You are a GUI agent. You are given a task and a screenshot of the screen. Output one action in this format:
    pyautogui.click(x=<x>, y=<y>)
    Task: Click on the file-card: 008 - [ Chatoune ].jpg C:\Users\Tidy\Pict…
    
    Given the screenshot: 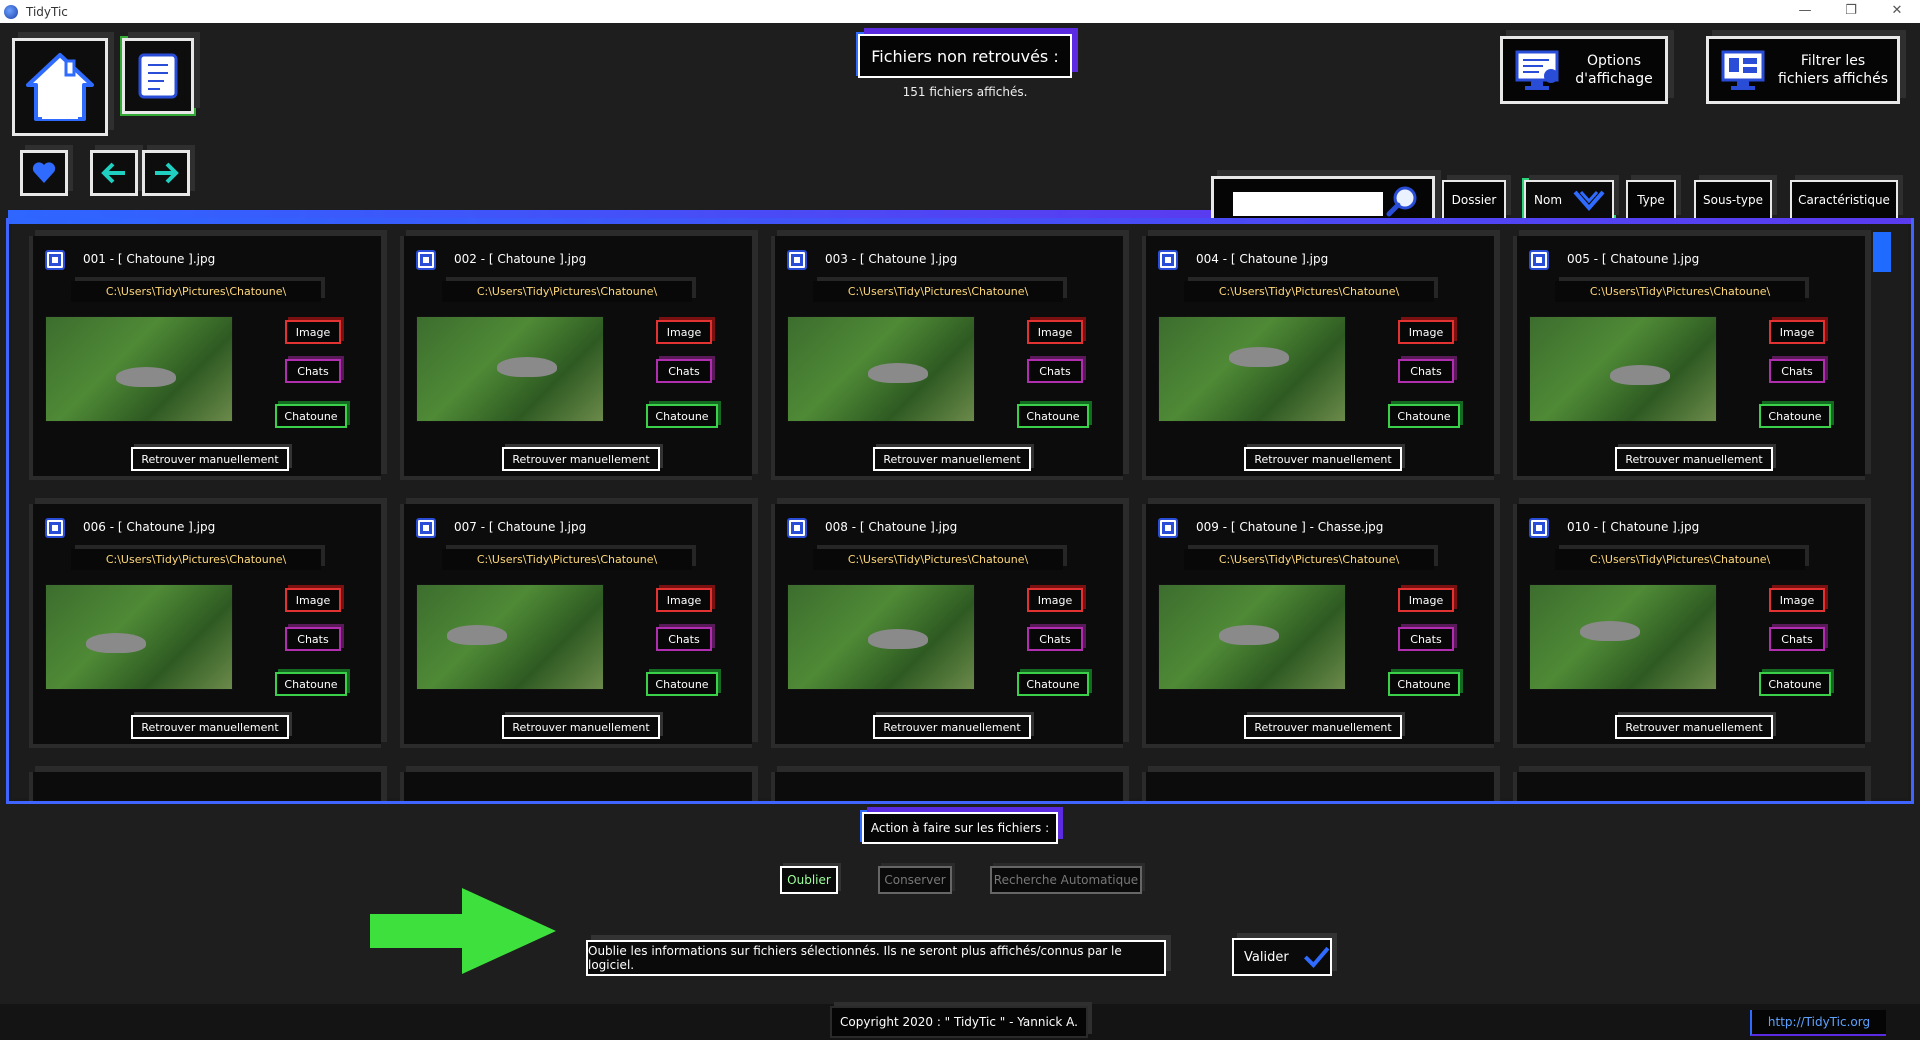 What is the action you would take?
    pyautogui.click(x=947, y=626)
    